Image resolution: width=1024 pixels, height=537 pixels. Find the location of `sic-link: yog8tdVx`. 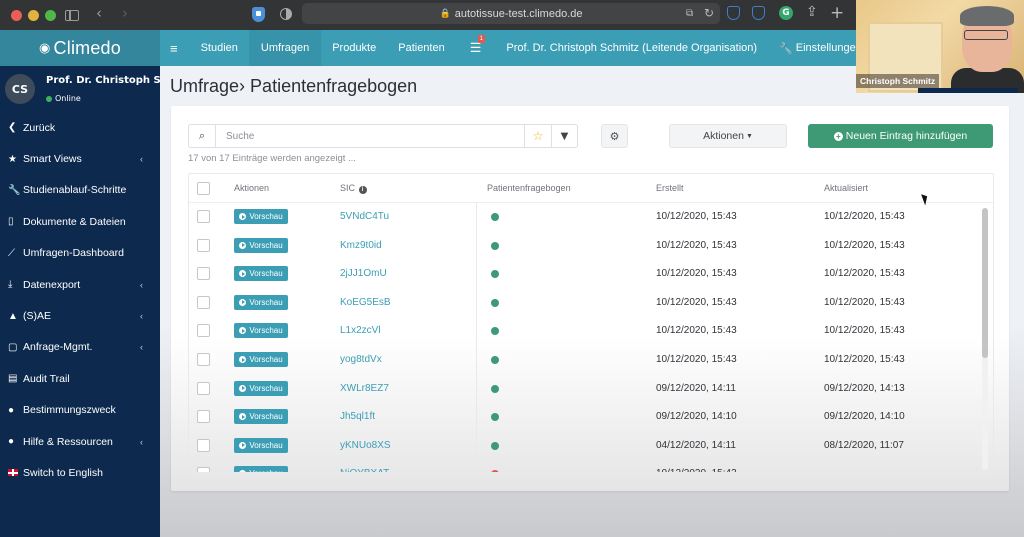

sic-link: yog8tdVx is located at coordinates (361, 359).